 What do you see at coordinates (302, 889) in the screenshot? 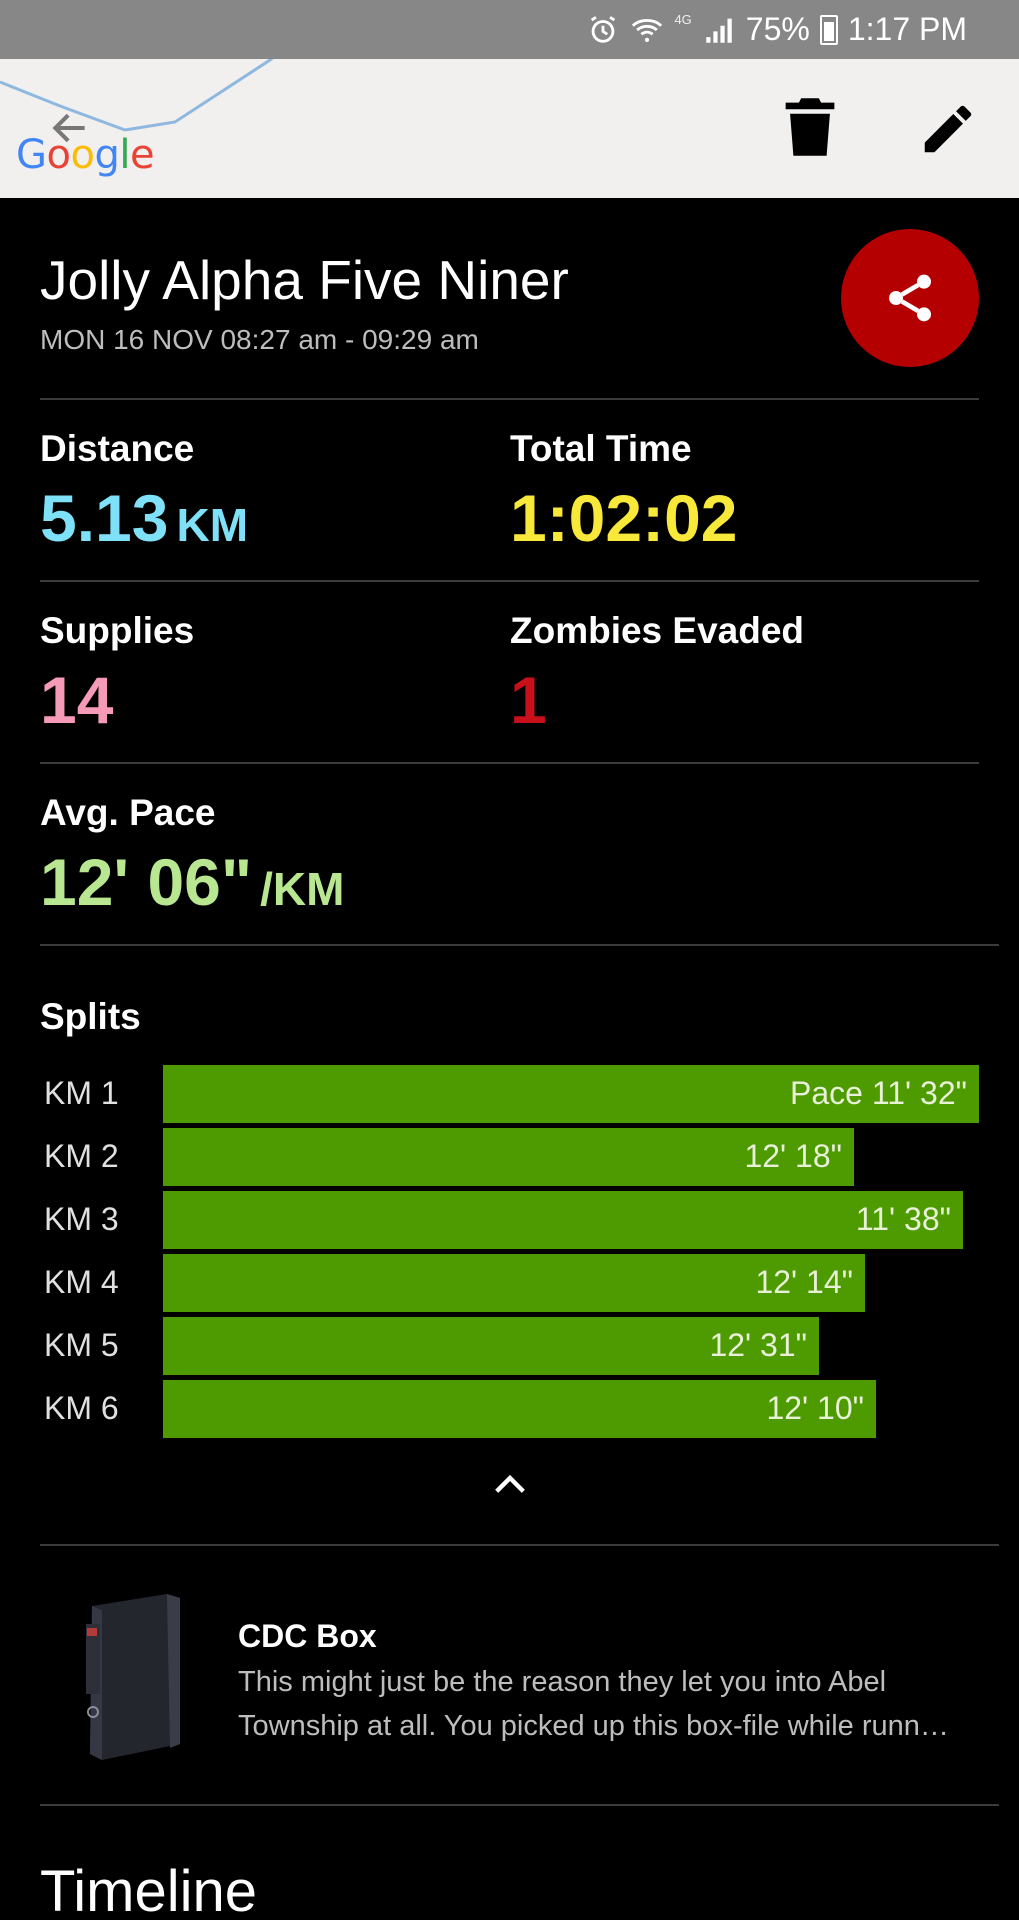
I see `avg-pace-unit: /KM` at bounding box center [302, 889].